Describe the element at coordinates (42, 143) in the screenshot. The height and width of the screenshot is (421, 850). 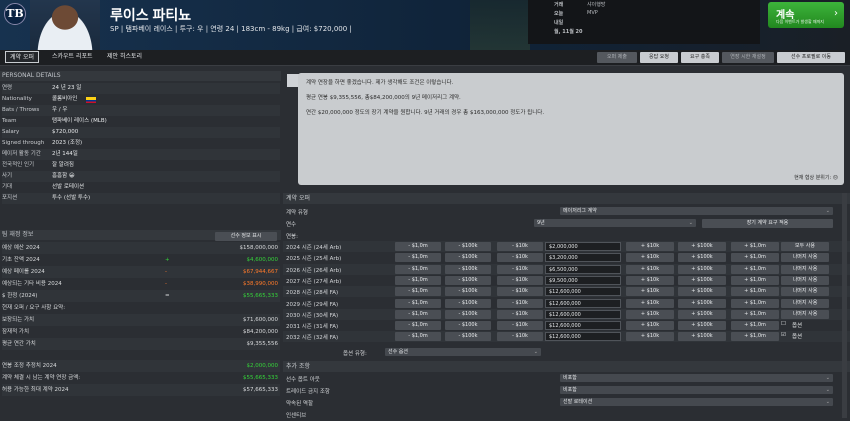
I see `detail-row: Signed through 2023 (조정)` at that location.